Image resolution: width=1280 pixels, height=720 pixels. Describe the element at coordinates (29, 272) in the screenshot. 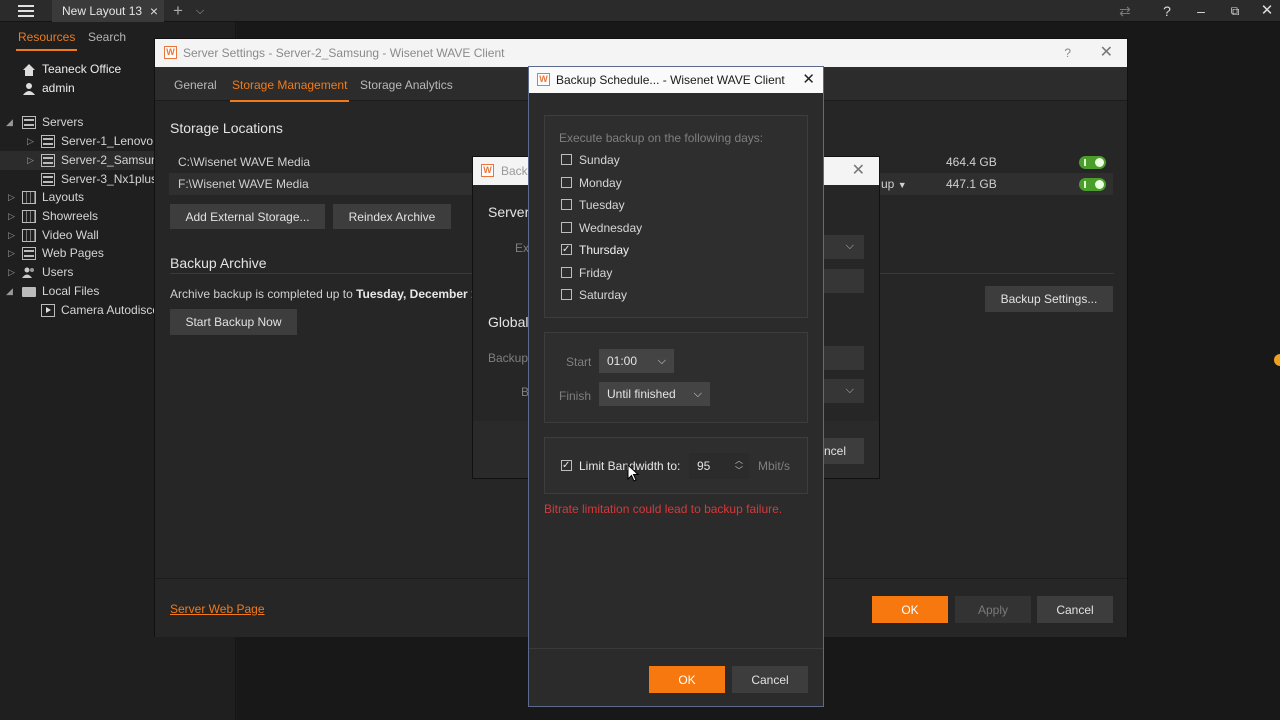

I see `users-icon` at that location.